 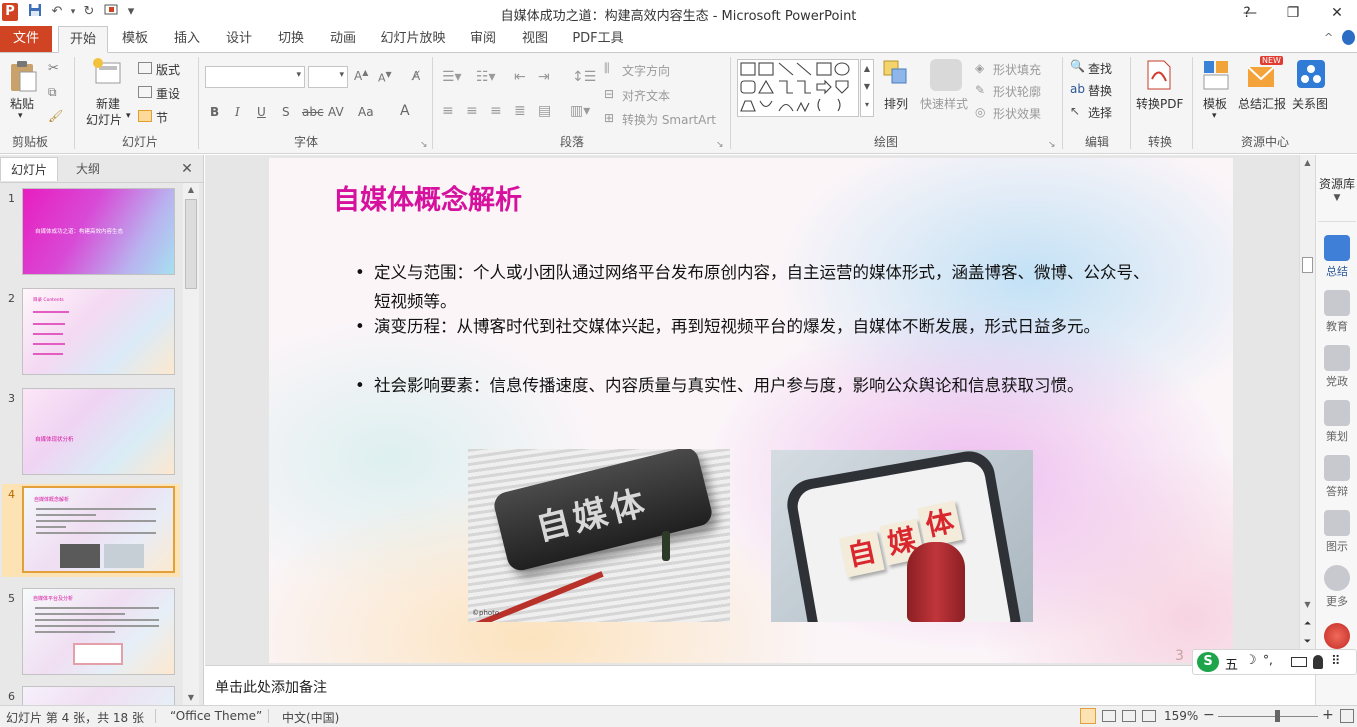 I want to click on powerpoint-app-icon: P, so click(x=10, y=12).